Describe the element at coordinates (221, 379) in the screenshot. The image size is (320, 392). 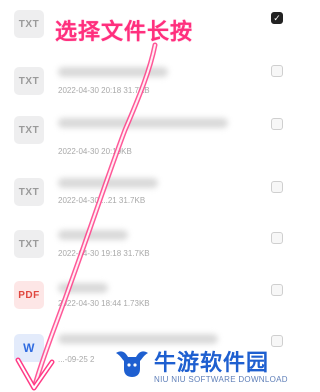
I see `watermark-subtitle: NIU NIU SOFTWARE DOWNLOAD` at that location.